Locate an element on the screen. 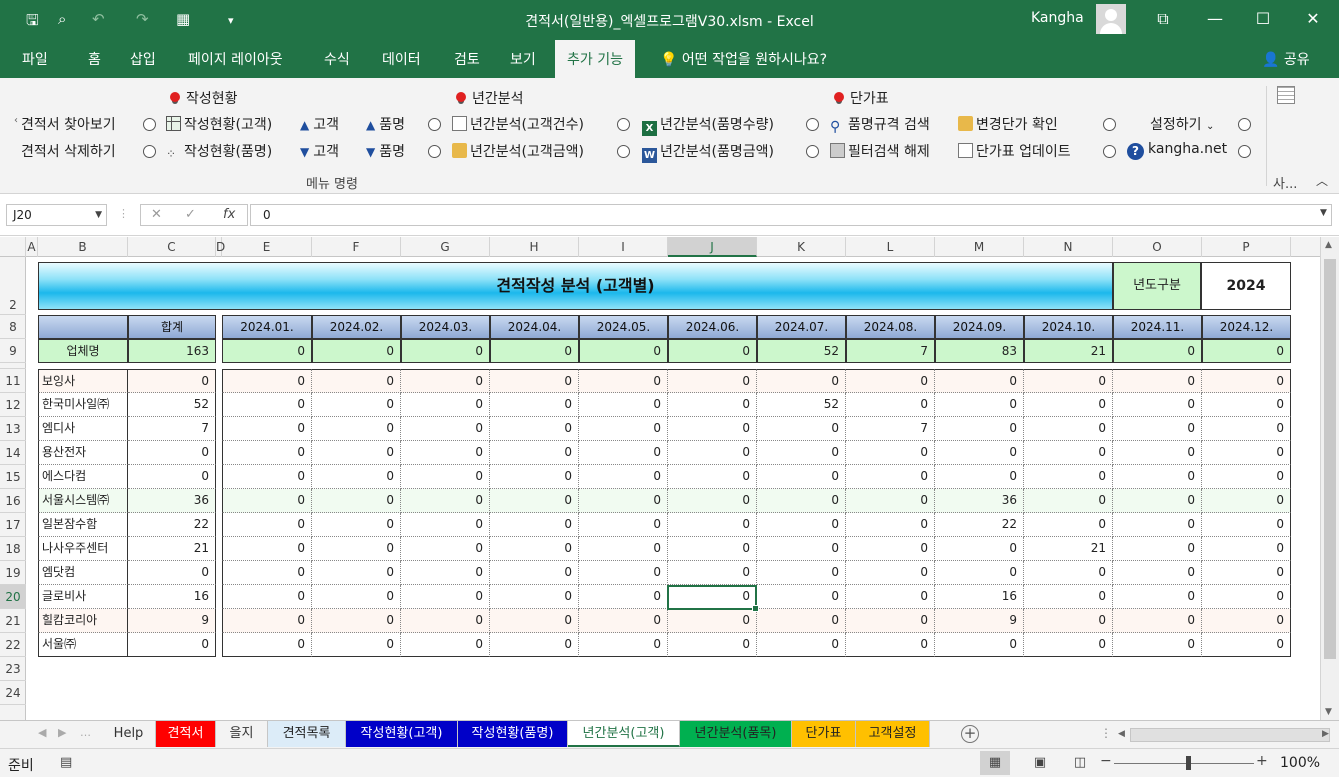 The height and width of the screenshot is (777, 1339). tell-me-search: 💡 어떤 작업을 원하시나요? is located at coordinates (743, 59).